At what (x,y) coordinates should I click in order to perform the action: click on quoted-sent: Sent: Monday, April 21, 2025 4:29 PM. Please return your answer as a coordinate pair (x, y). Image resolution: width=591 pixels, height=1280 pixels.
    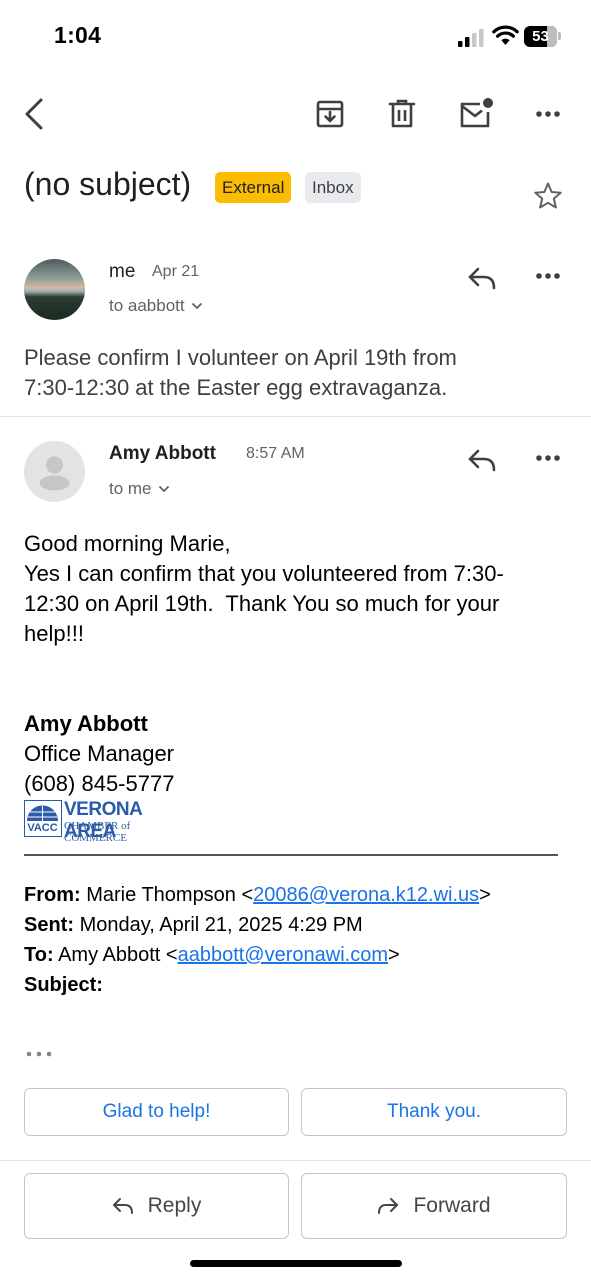
    Looking at the image, I should click on (257, 925).